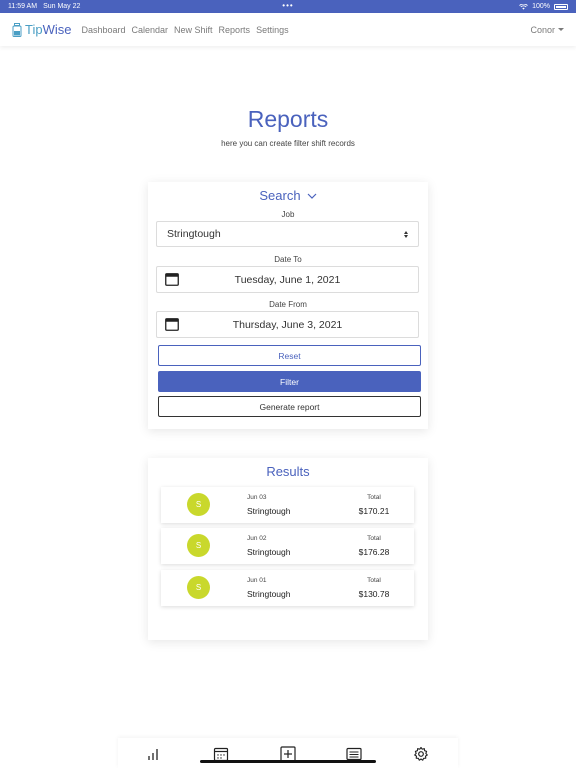 Image resolution: width=576 pixels, height=768 pixels. I want to click on results-heading: Results, so click(288, 471).